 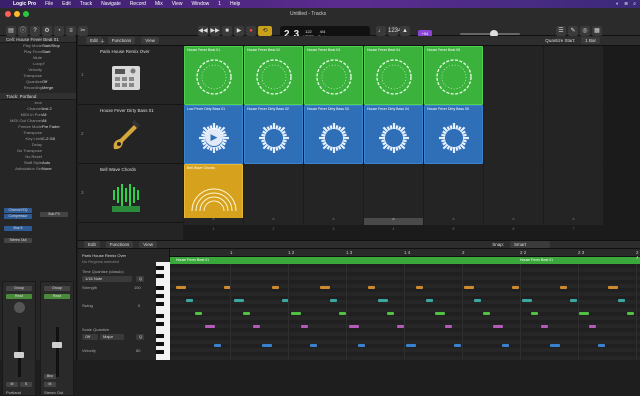 I want to click on menu-help: Help, so click(x=235, y=4).